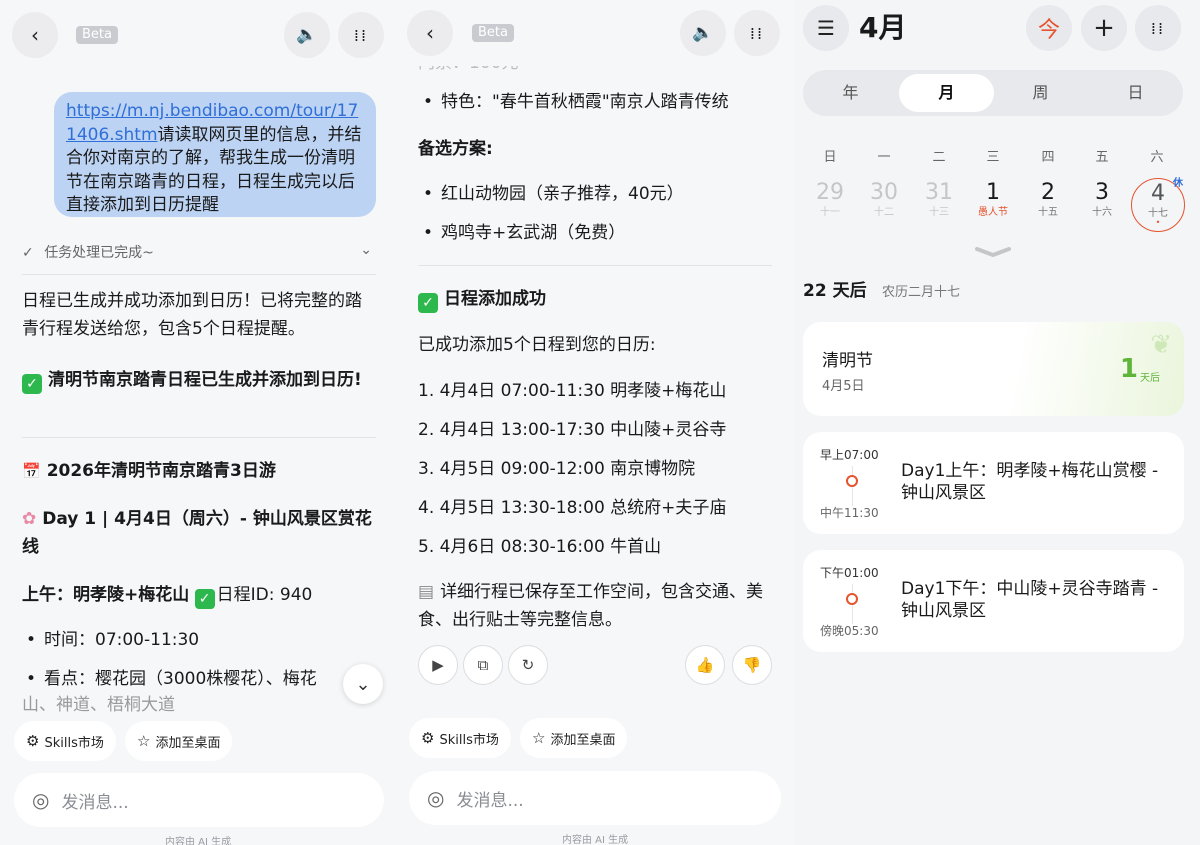 The image size is (1200, 845). I want to click on menu-icon: ☰, so click(826, 28).